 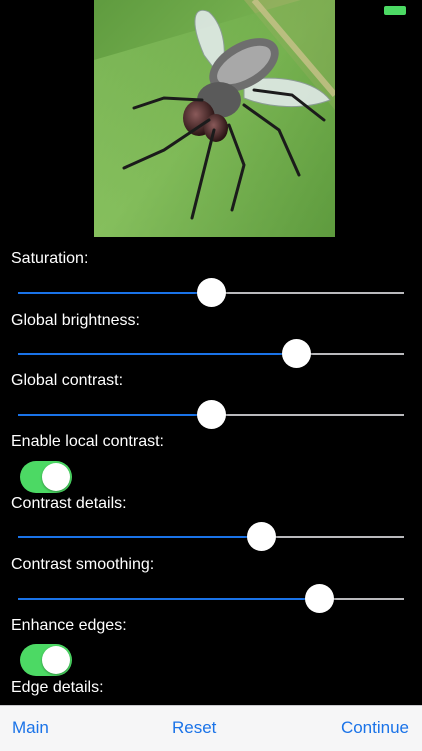 I want to click on bottom-toolbar: Main Reset Continue, so click(x=211, y=728).